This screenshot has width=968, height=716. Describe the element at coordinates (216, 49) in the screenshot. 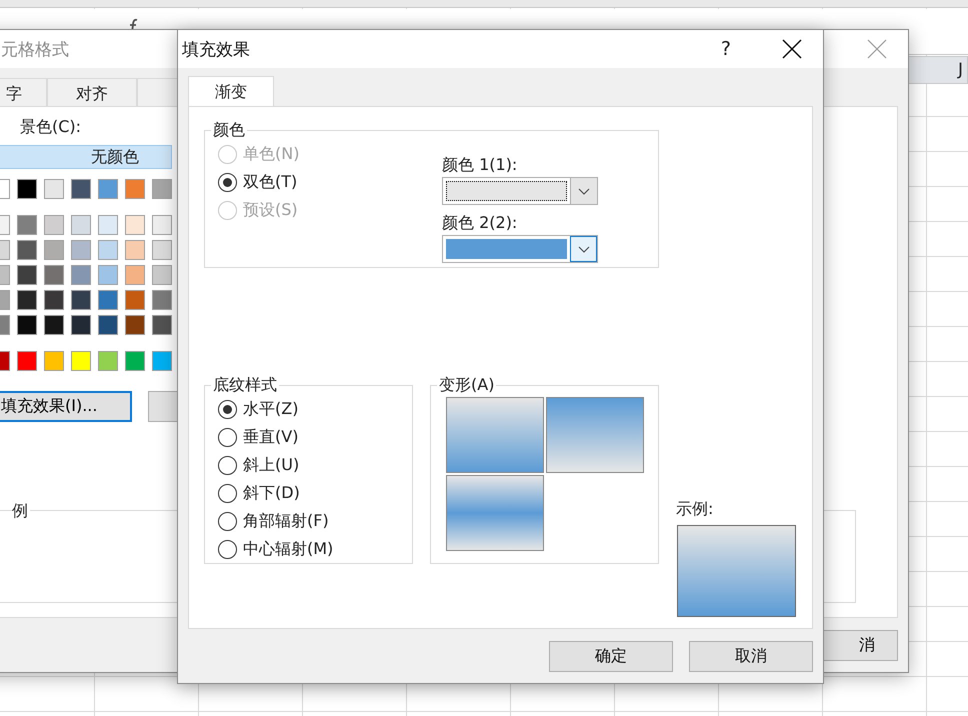

I see `window-title: 填充效果` at that location.